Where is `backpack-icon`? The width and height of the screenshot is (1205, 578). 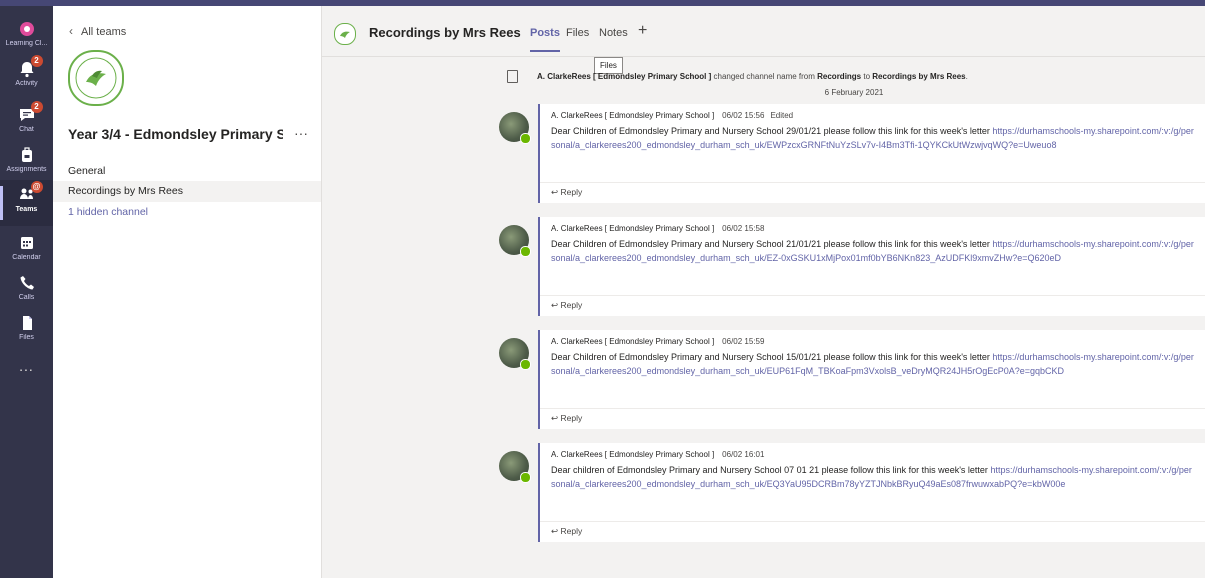
backpack-icon is located at coordinates (27, 155).